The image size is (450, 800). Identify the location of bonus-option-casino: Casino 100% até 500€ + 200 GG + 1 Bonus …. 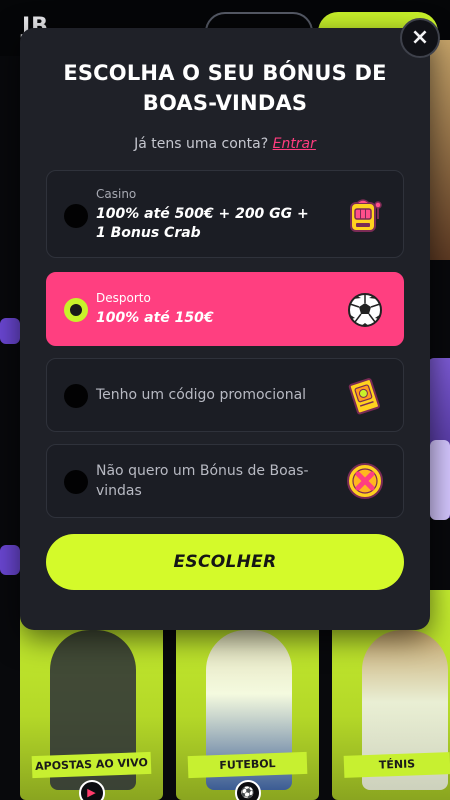
(225, 214).